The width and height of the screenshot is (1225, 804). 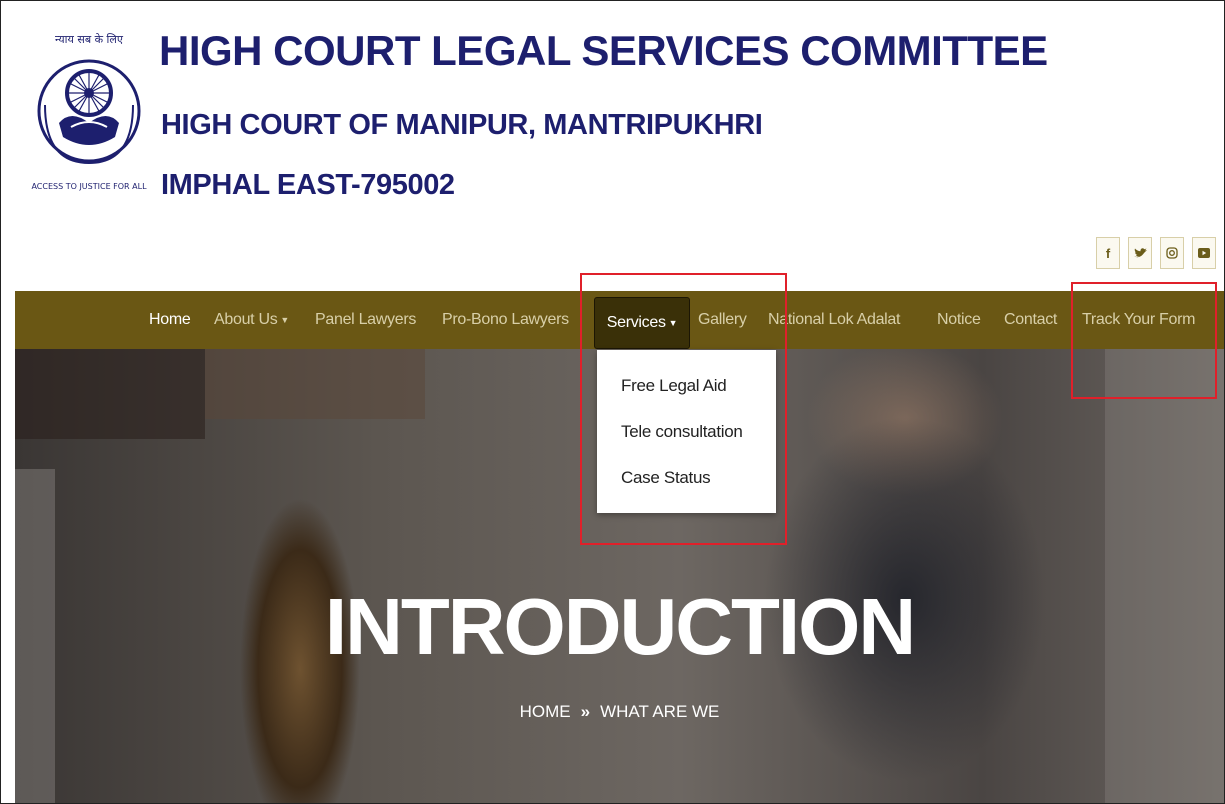 I want to click on twitter-icon, so click(x=1140, y=253).